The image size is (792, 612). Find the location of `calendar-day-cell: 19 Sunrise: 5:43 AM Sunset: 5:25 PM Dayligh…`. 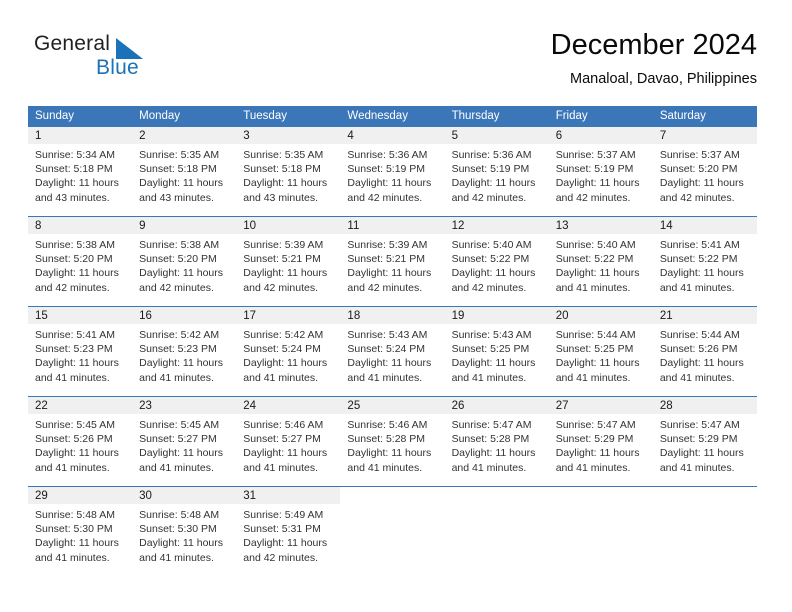

calendar-day-cell: 19 Sunrise: 5:43 AM Sunset: 5:25 PM Dayligh… is located at coordinates (496, 351).